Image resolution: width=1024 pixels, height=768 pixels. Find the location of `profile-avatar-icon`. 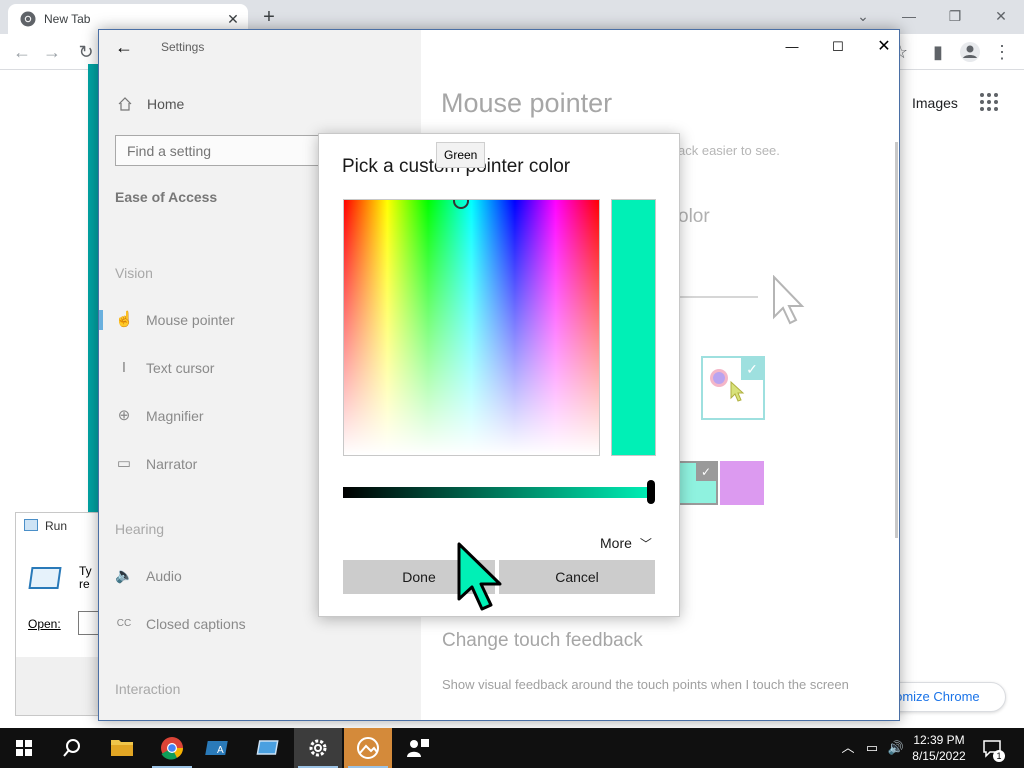

profile-avatar-icon is located at coordinates (970, 52).